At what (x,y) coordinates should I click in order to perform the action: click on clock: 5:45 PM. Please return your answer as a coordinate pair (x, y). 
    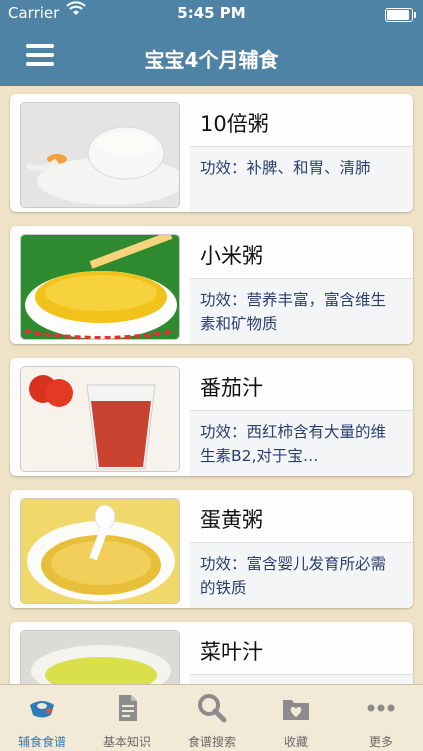
    Looking at the image, I should click on (211, 13).